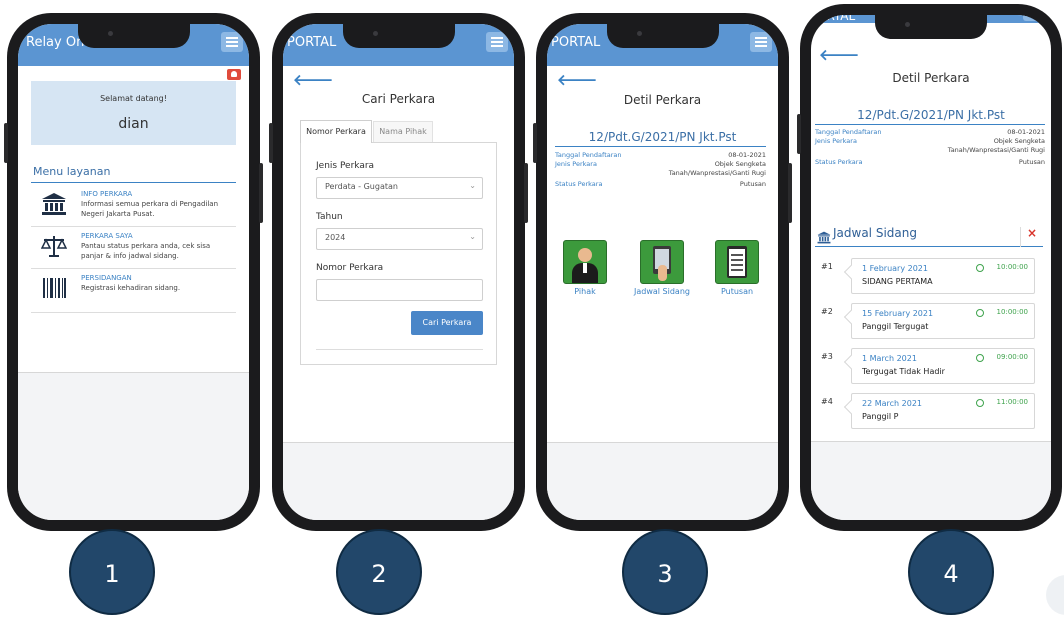  Describe the element at coordinates (350, 268) in the screenshot. I see `nomor-perkara-label: Nomor Perkara` at that location.